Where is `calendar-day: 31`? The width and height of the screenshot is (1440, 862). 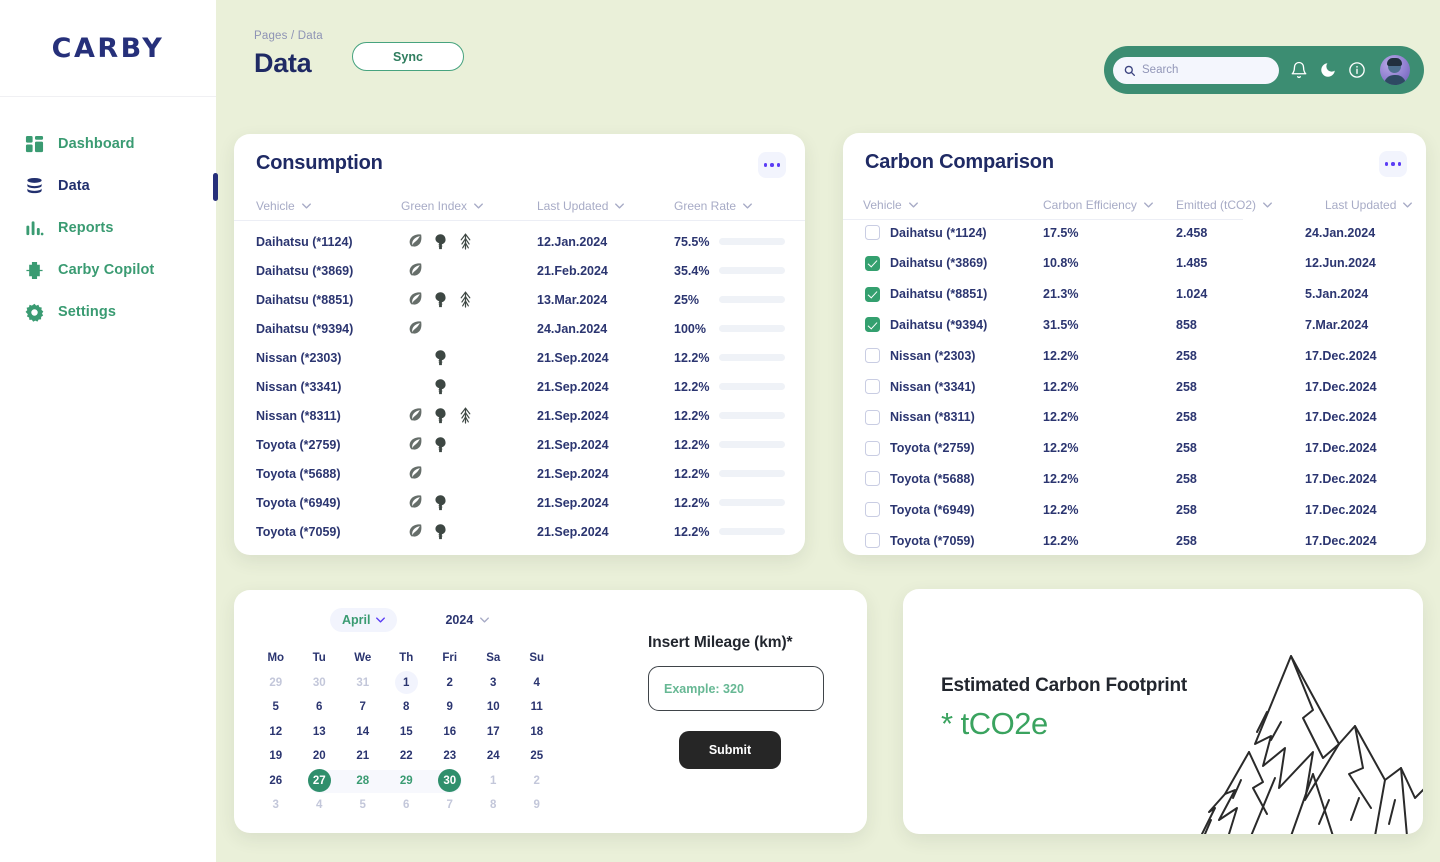 calendar-day: 31 is located at coordinates (363, 683).